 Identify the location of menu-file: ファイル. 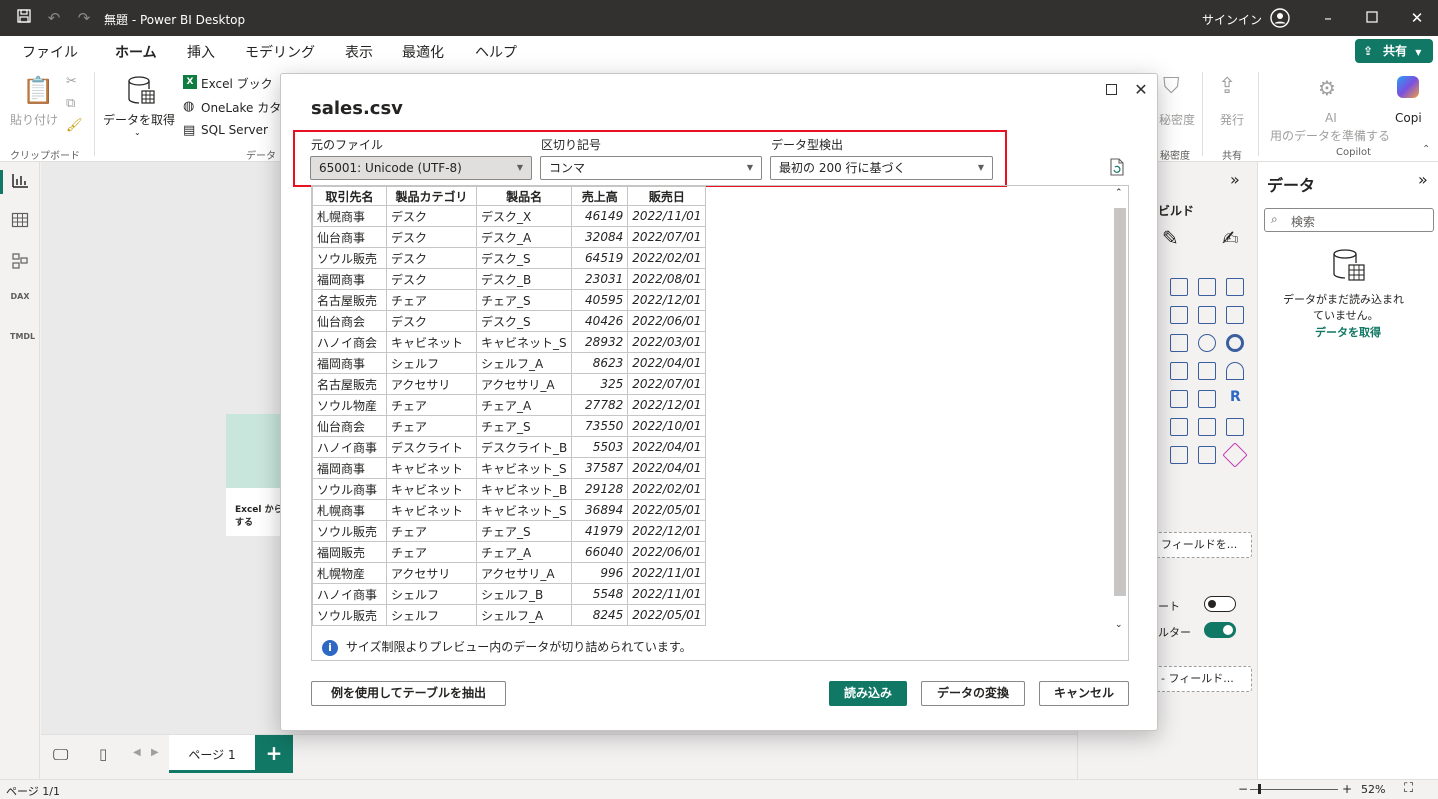
(50, 52).